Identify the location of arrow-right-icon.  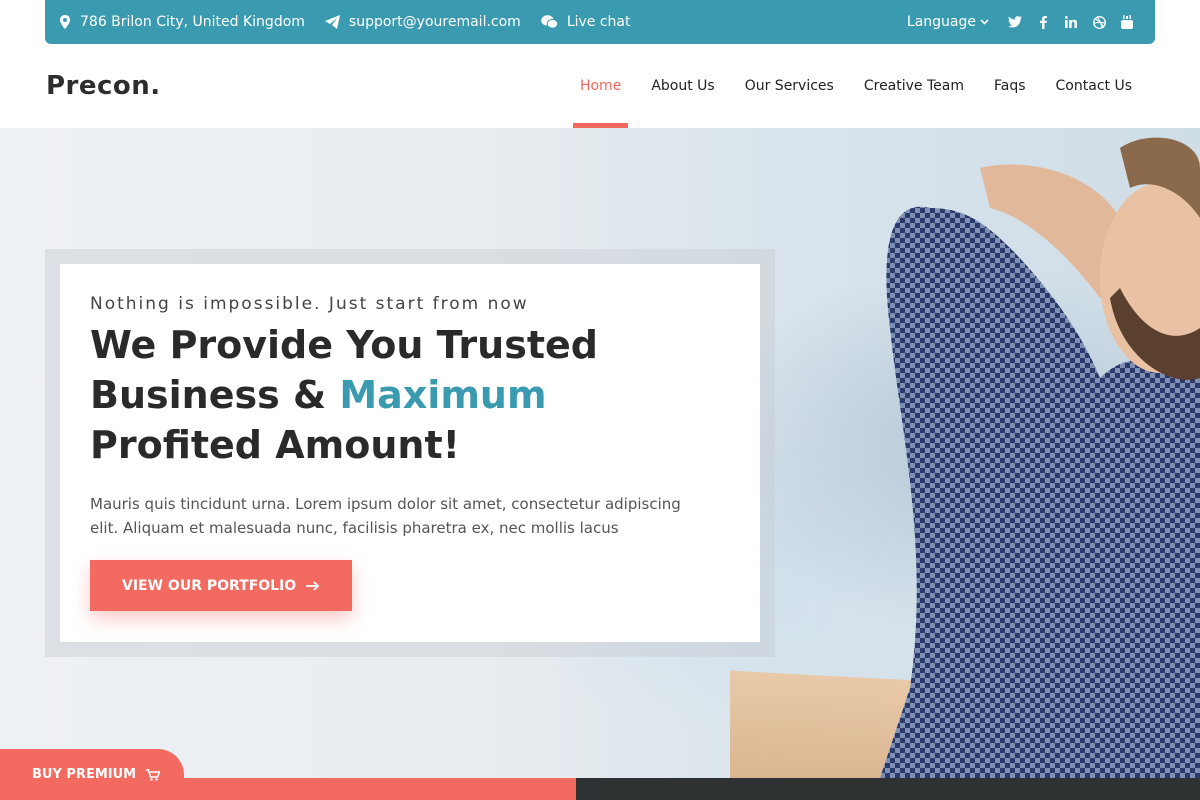
(313, 585).